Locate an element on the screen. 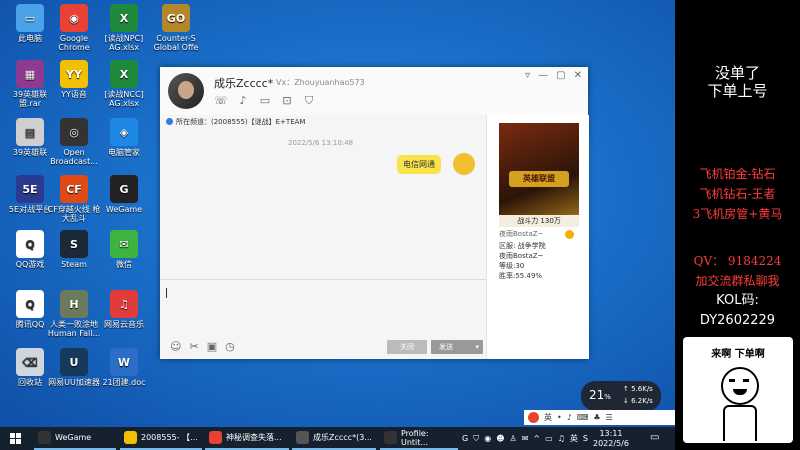 The image size is (800, 450). window-controls: ▿ — ▢ ✕ is located at coordinates (553, 75).